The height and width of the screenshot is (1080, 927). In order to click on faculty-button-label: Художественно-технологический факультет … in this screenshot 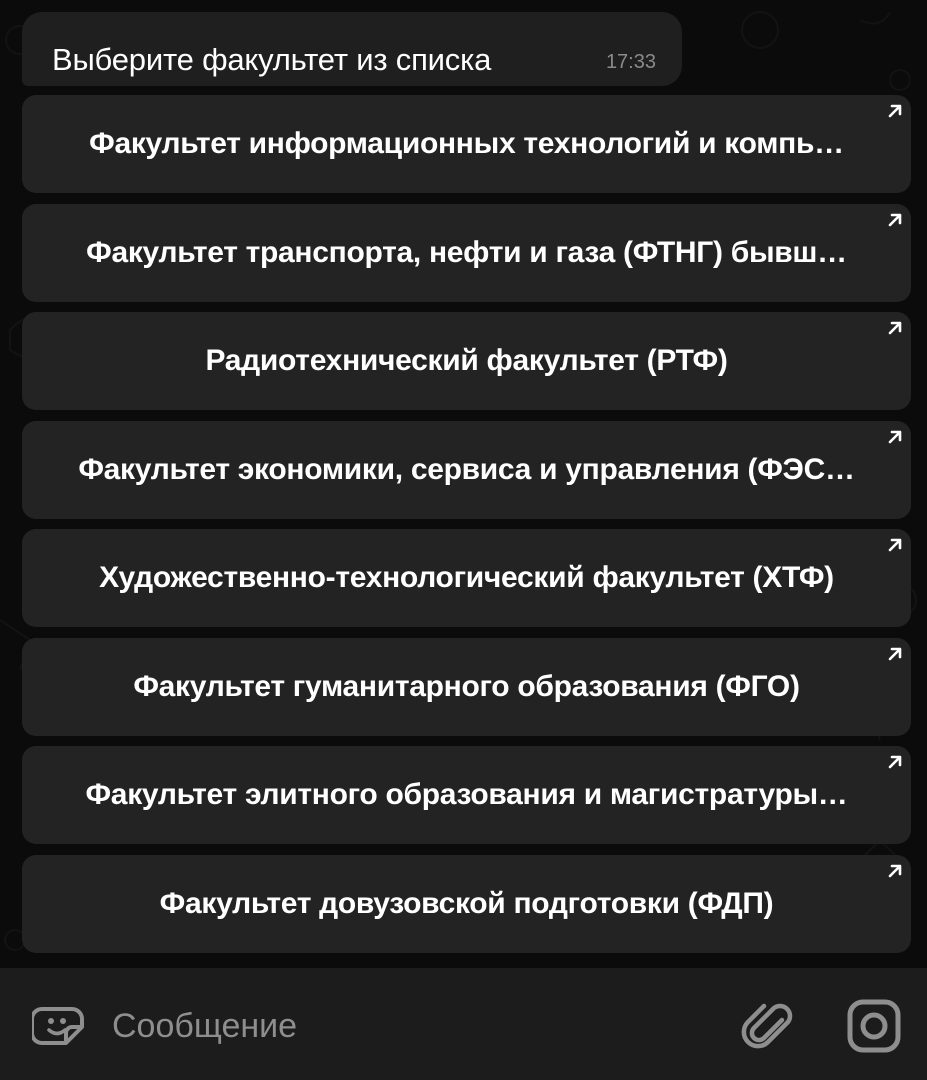, I will do `click(466, 577)`.